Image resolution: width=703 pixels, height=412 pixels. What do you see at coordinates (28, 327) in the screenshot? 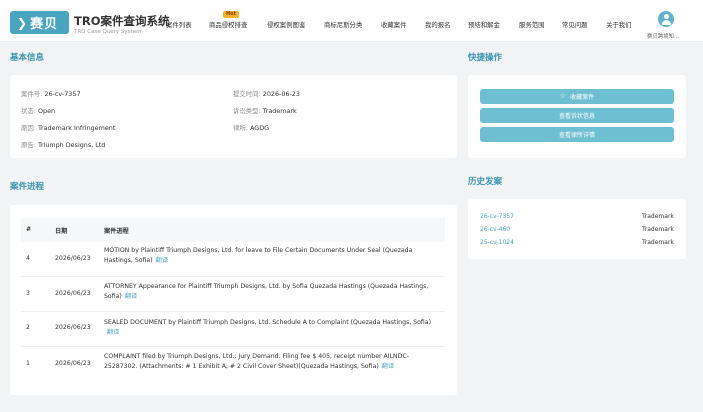
I see `row-number: 2` at bounding box center [28, 327].